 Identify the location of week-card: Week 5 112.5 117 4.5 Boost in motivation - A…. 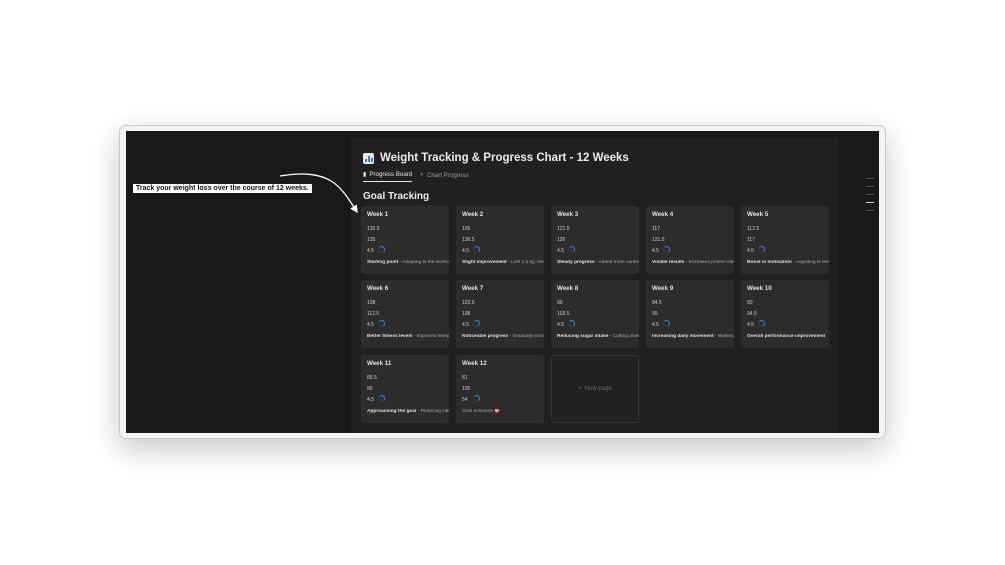
(785, 240).